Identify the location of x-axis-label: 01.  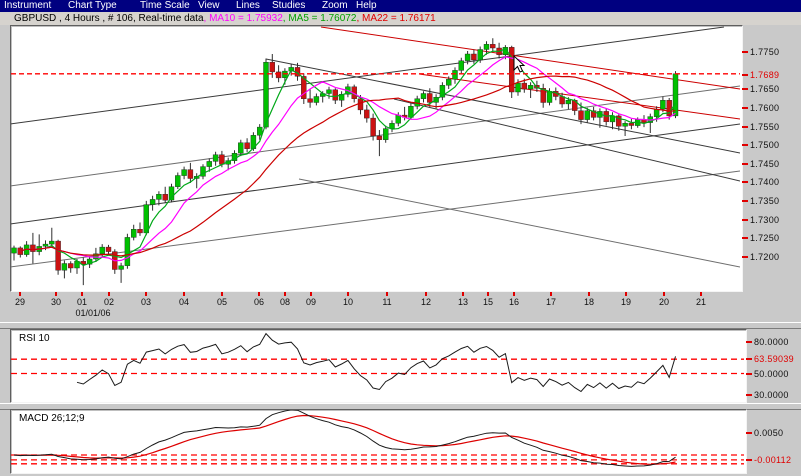
(82, 302).